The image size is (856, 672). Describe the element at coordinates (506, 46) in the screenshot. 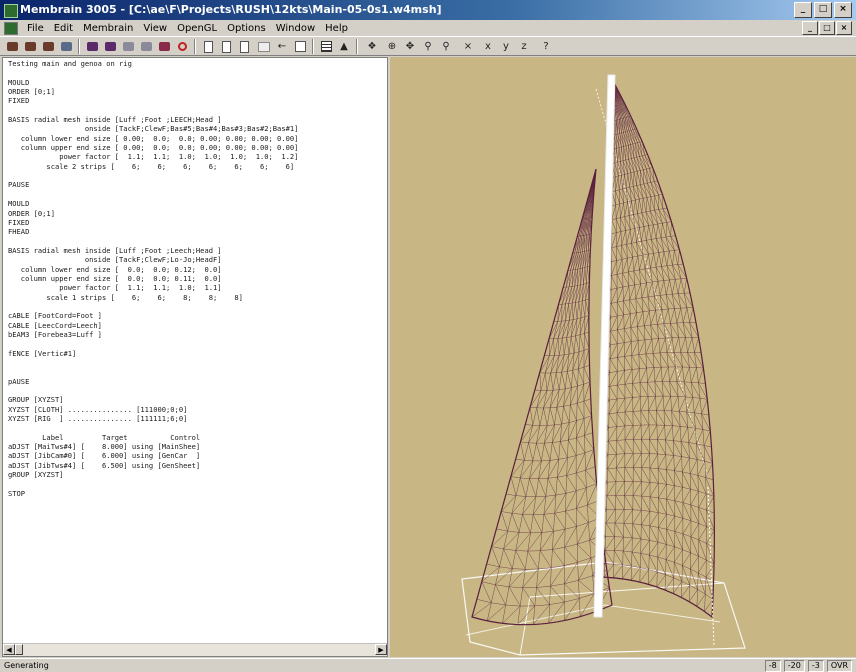

I see `view-y-button: y` at that location.